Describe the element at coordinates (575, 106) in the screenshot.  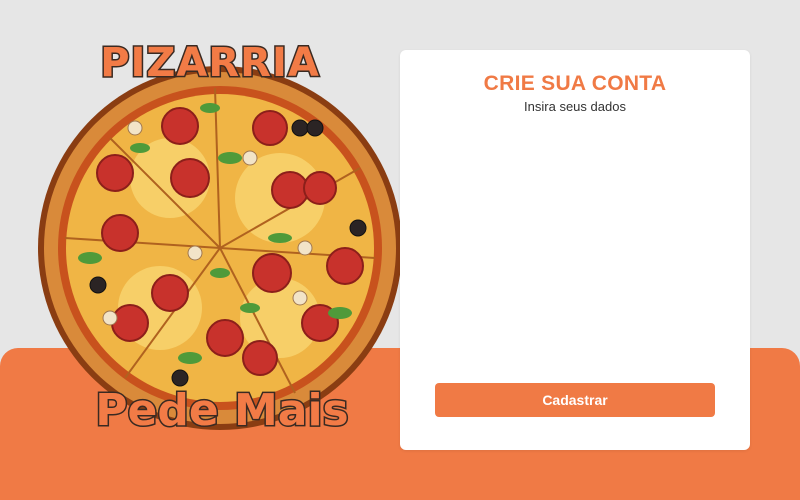
I see `signup-subtitle: Insira seus dados` at that location.